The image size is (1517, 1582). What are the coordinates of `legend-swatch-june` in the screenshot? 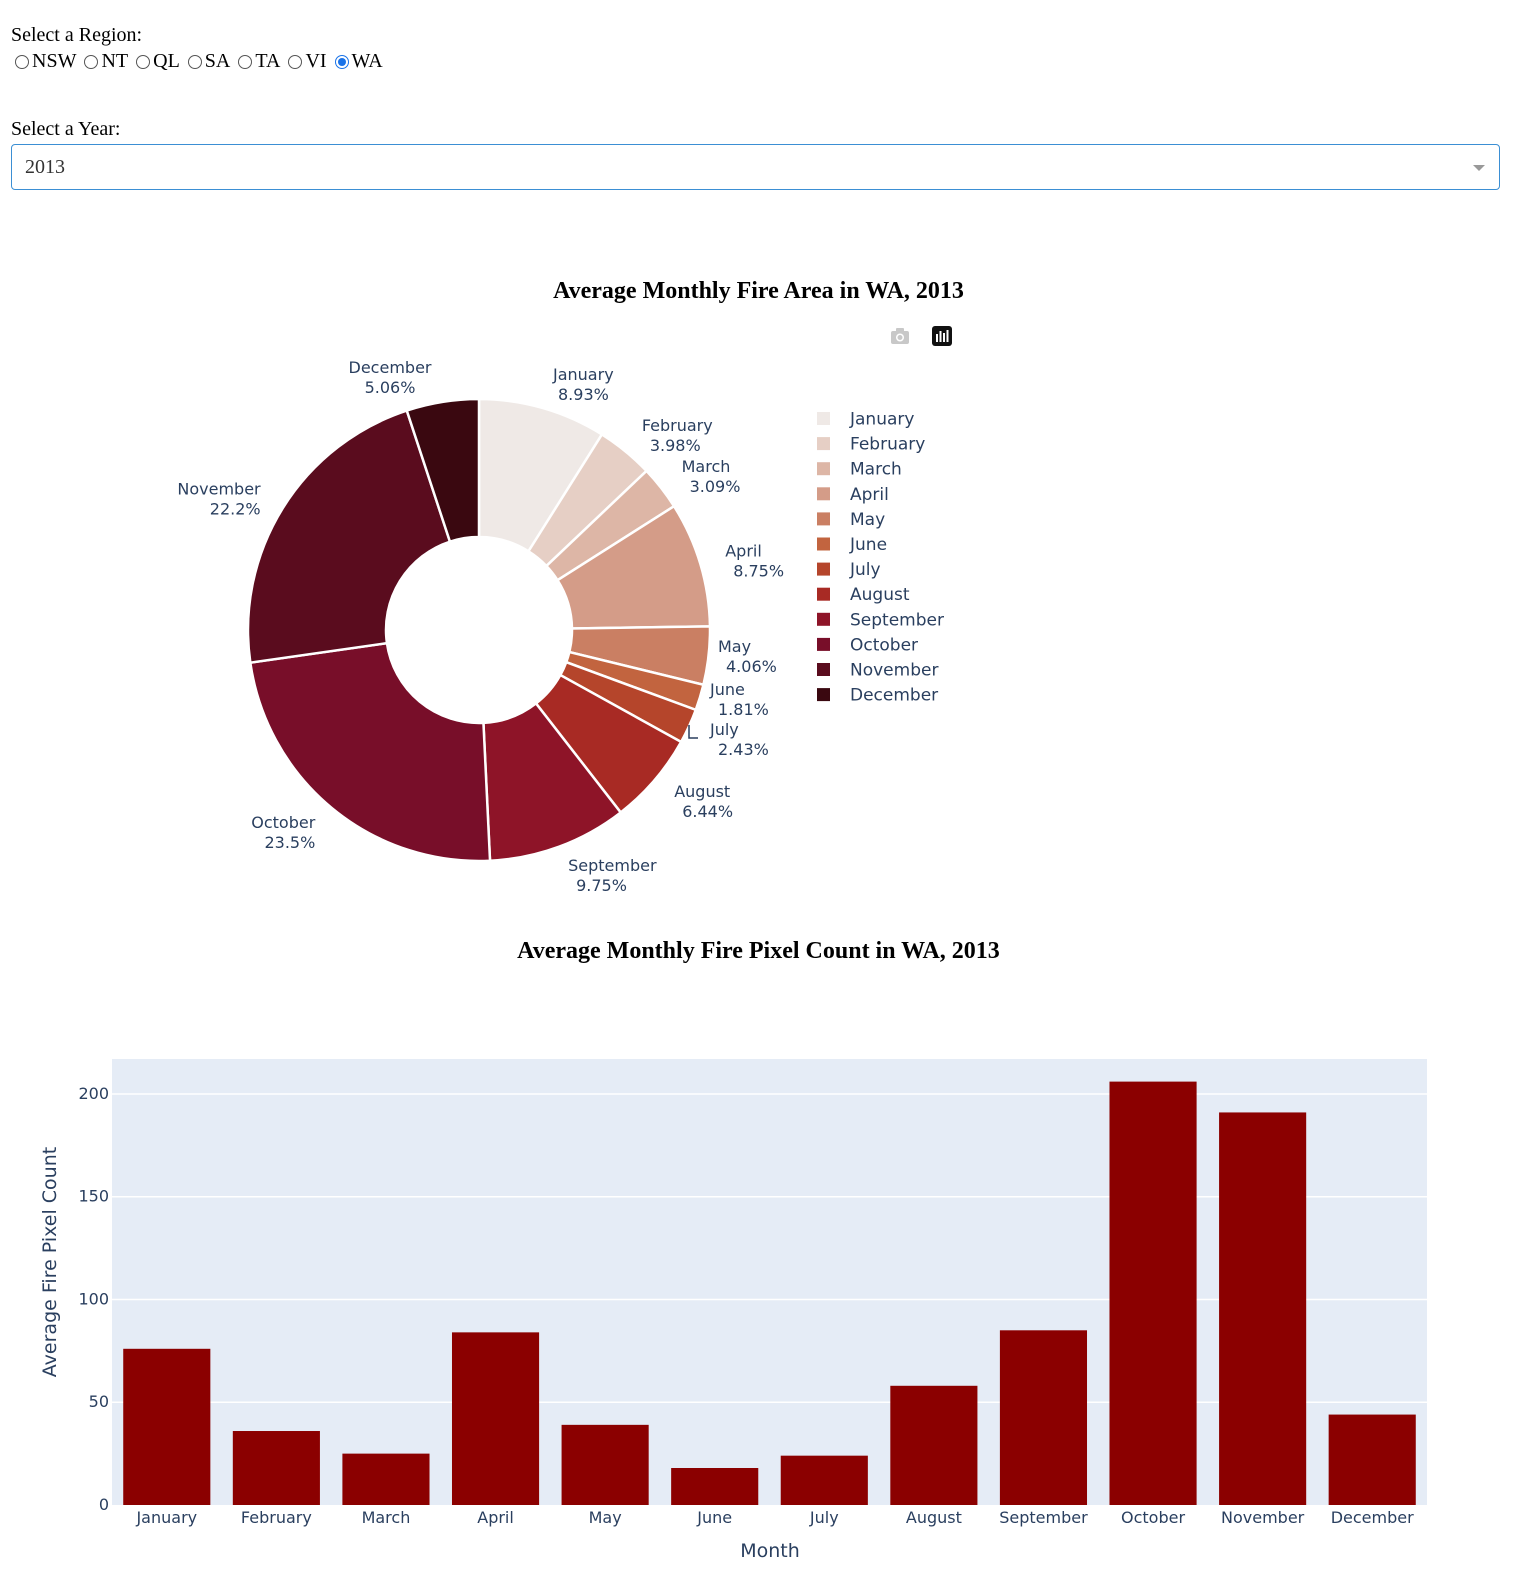 It's located at (823, 544).